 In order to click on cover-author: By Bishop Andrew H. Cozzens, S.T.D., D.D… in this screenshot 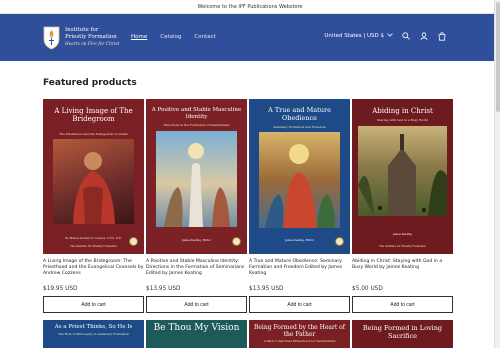, I will do `click(93, 238)`.